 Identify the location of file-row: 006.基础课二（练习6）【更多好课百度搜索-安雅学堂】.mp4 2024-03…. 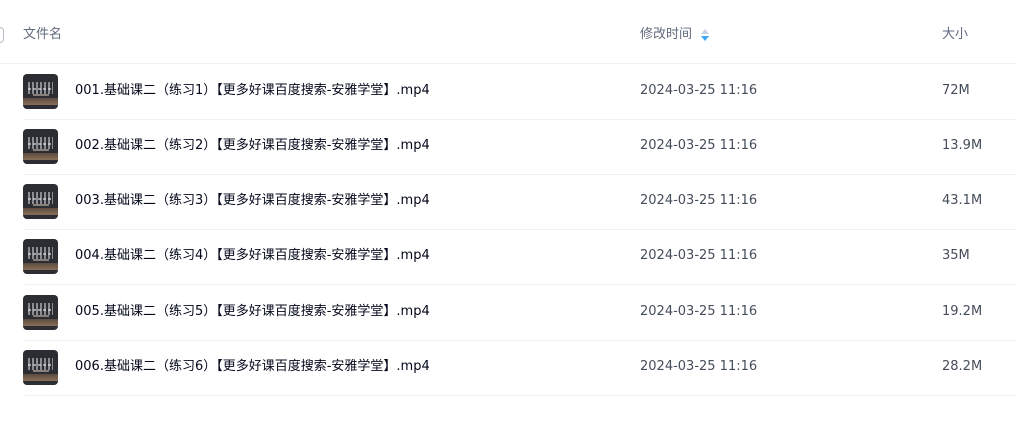
(519, 368).